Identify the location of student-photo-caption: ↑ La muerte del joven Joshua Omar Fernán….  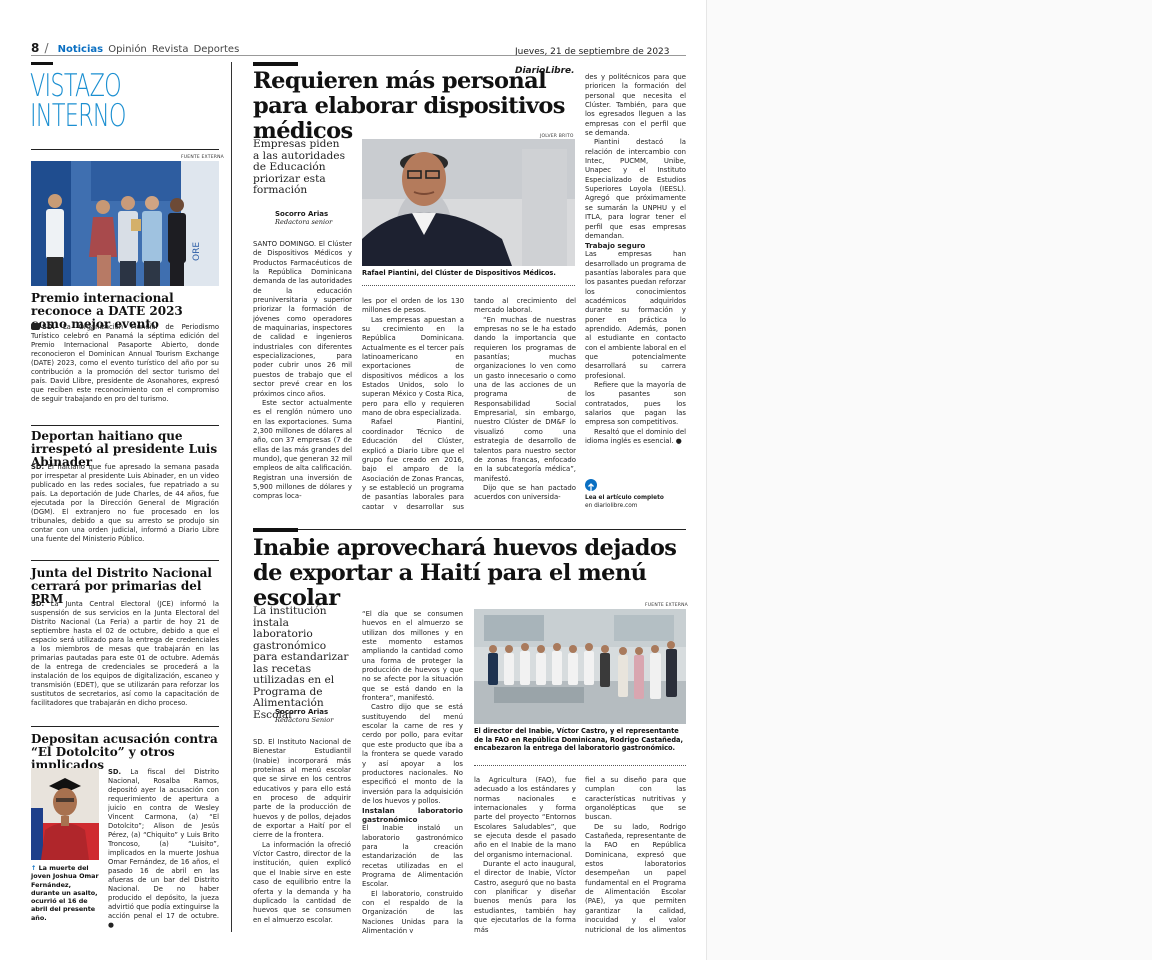
(66, 893).